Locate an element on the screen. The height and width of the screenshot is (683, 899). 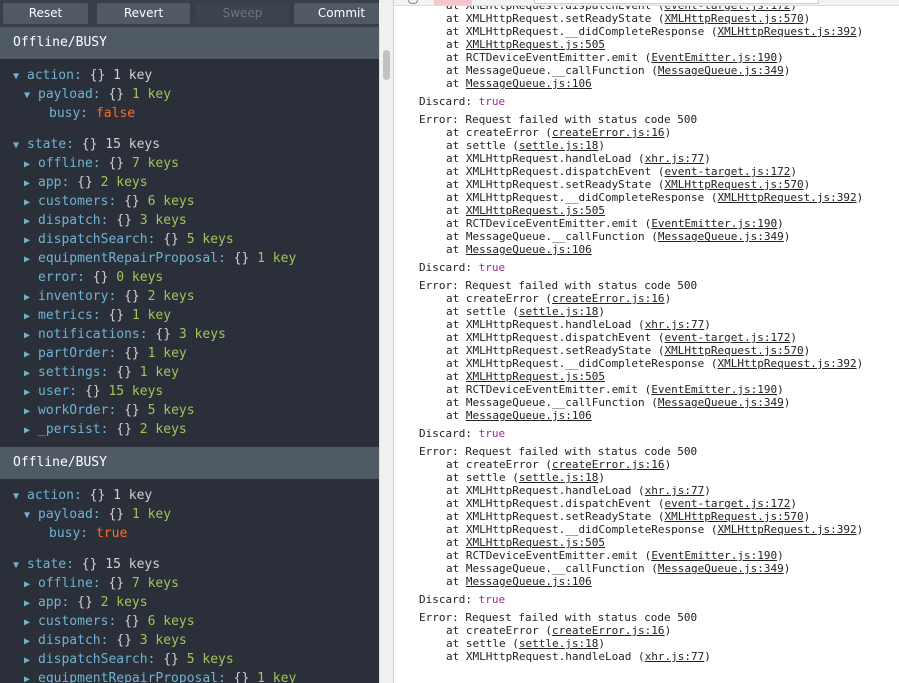
clear-console-icon is located at coordinates (413, 2).